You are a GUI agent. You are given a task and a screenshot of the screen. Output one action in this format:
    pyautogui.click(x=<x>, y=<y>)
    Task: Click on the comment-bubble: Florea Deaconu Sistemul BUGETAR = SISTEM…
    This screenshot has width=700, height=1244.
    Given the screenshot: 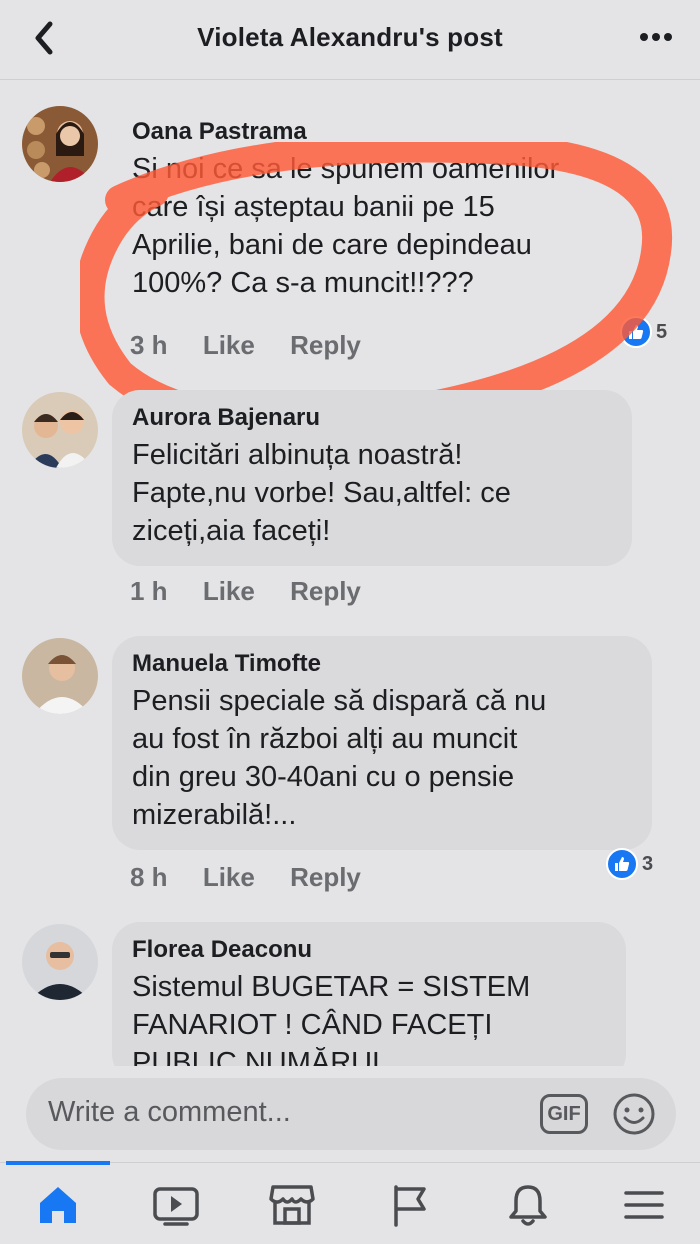 What is the action you would take?
    pyautogui.click(x=369, y=994)
    